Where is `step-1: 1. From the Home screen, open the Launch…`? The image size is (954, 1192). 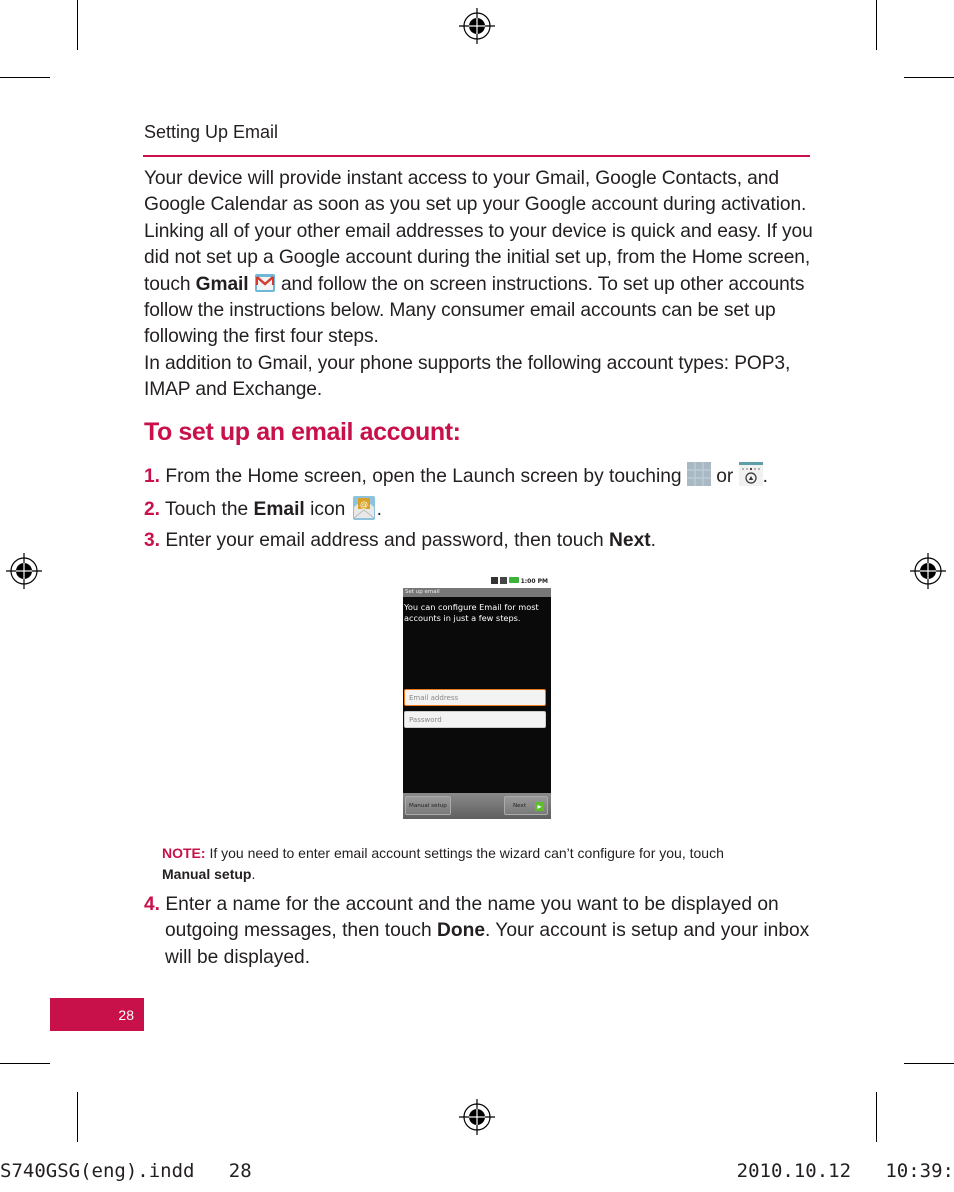
step-1: 1. From the Home screen, open the Launch… is located at coordinates (456, 476).